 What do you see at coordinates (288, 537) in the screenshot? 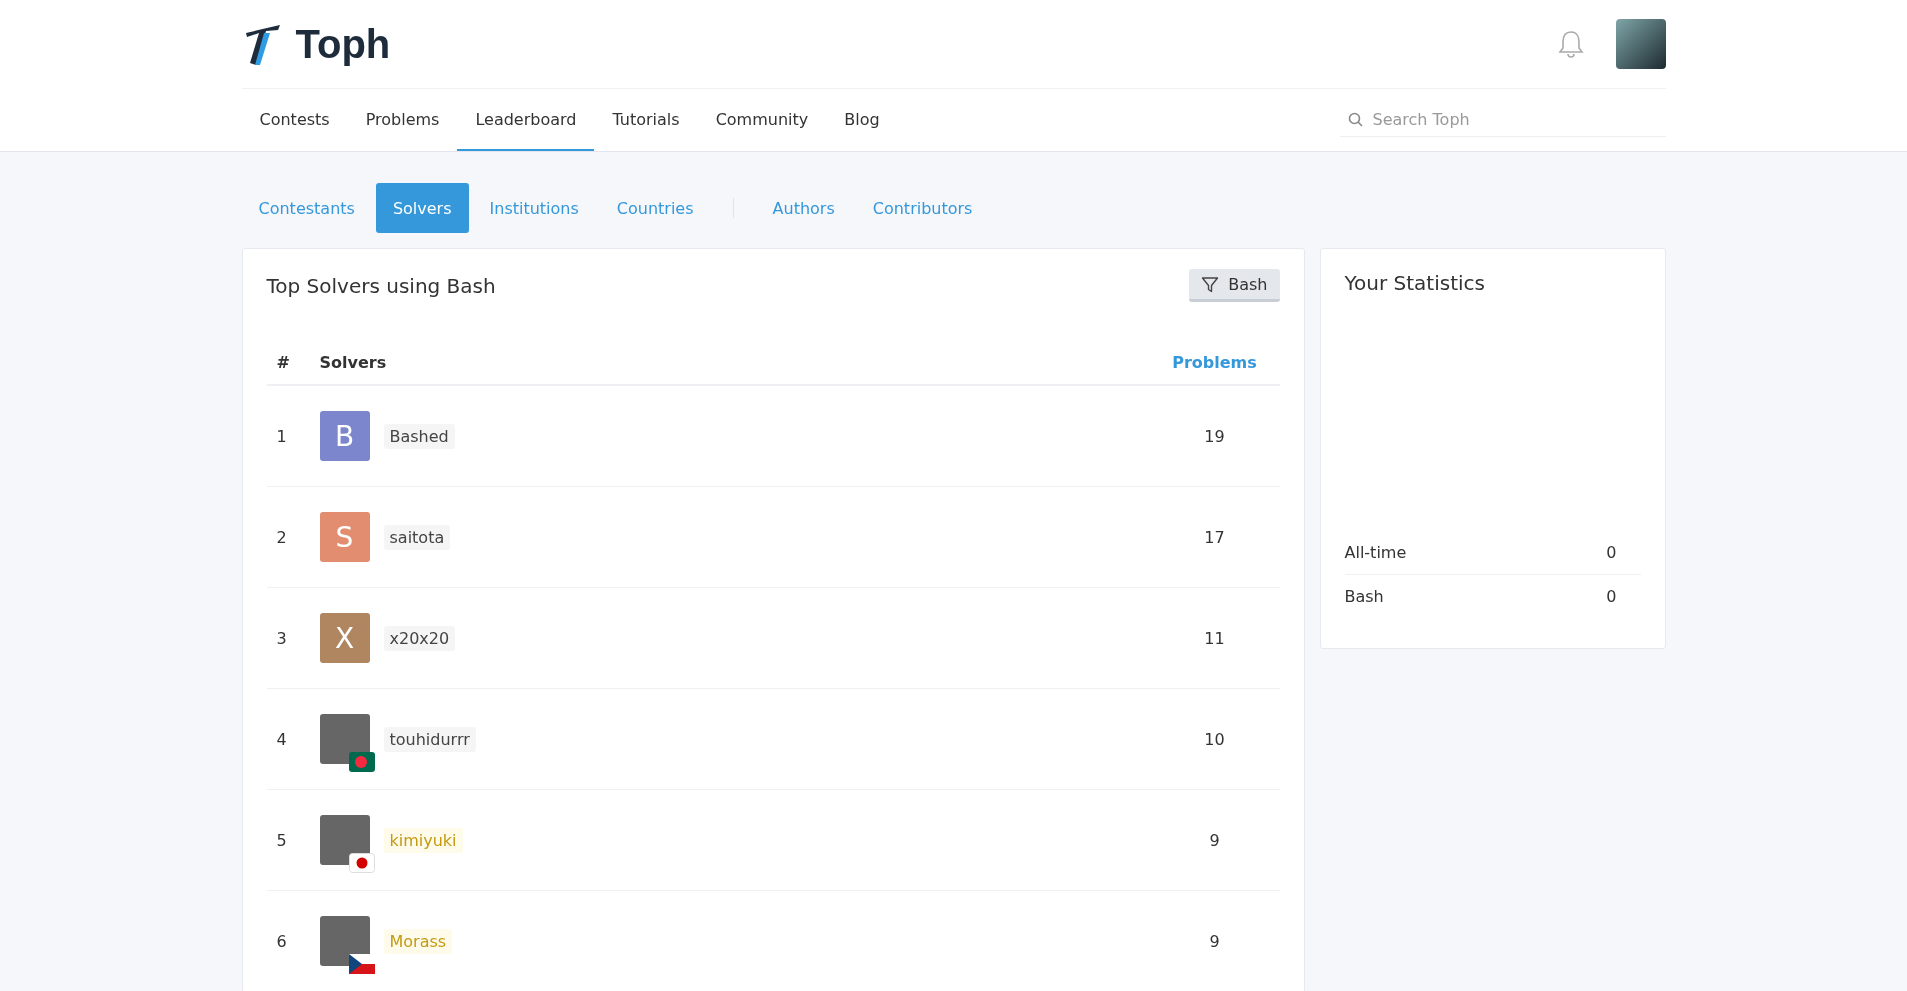
I see `rank-cell: 2` at bounding box center [288, 537].